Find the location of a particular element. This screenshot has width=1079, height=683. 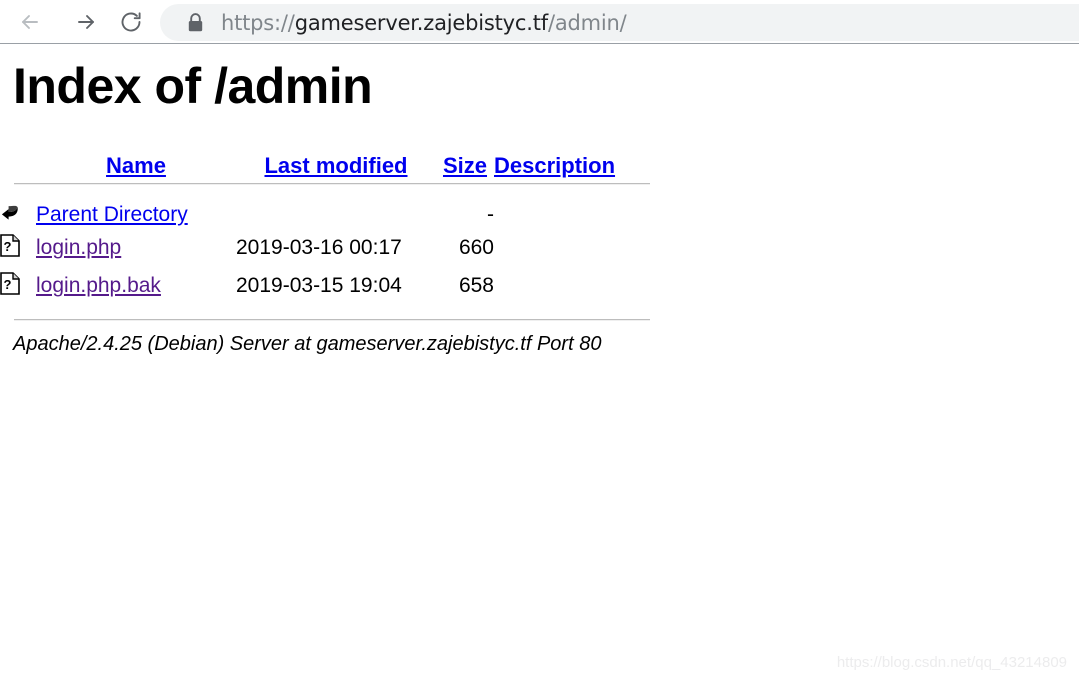

url-scheme: https:// is located at coordinates (258, 22).